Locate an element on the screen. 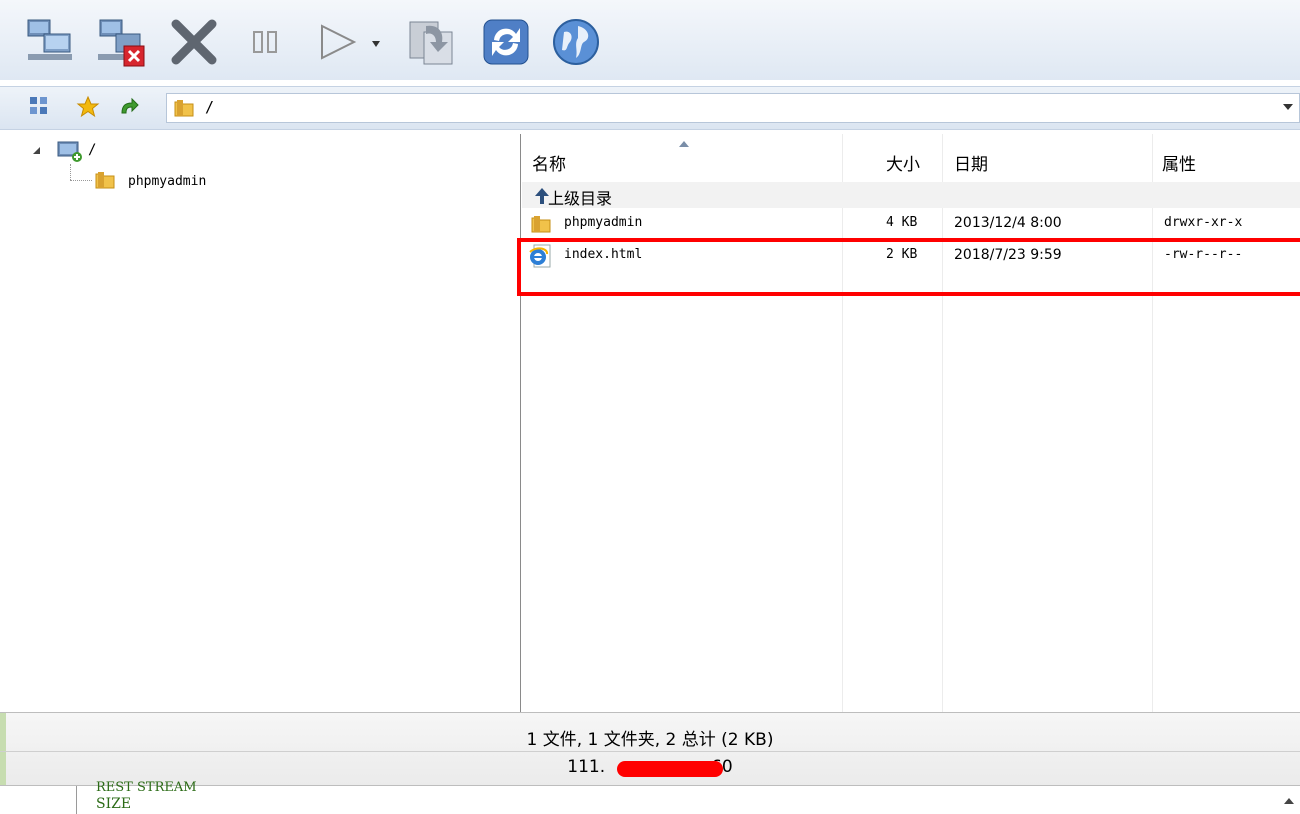 The image size is (1300, 814). file-date: 2013/12/4 8:00 is located at coordinates (1008, 223).